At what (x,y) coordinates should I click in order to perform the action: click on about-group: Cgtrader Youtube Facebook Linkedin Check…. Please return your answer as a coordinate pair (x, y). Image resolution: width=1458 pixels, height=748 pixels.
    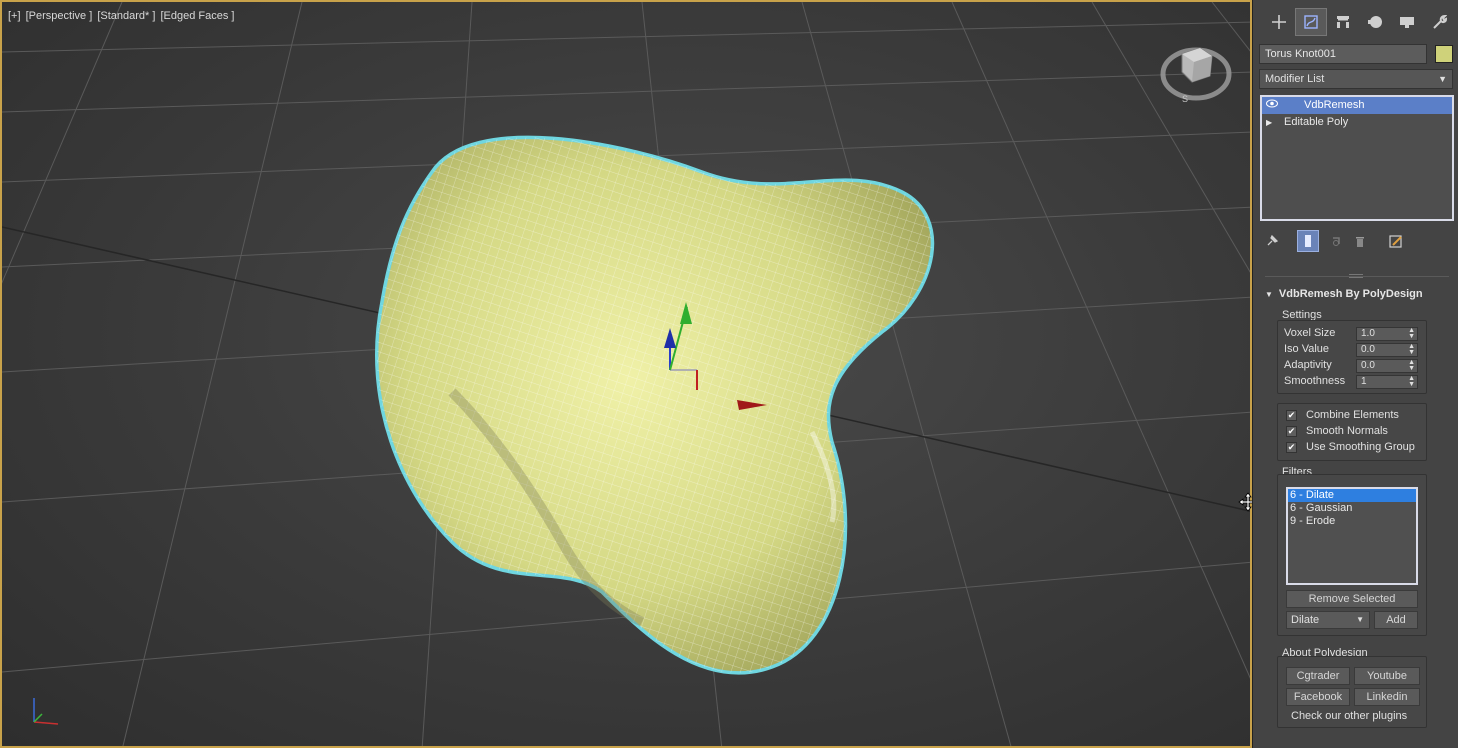
    Looking at the image, I should click on (1352, 692).